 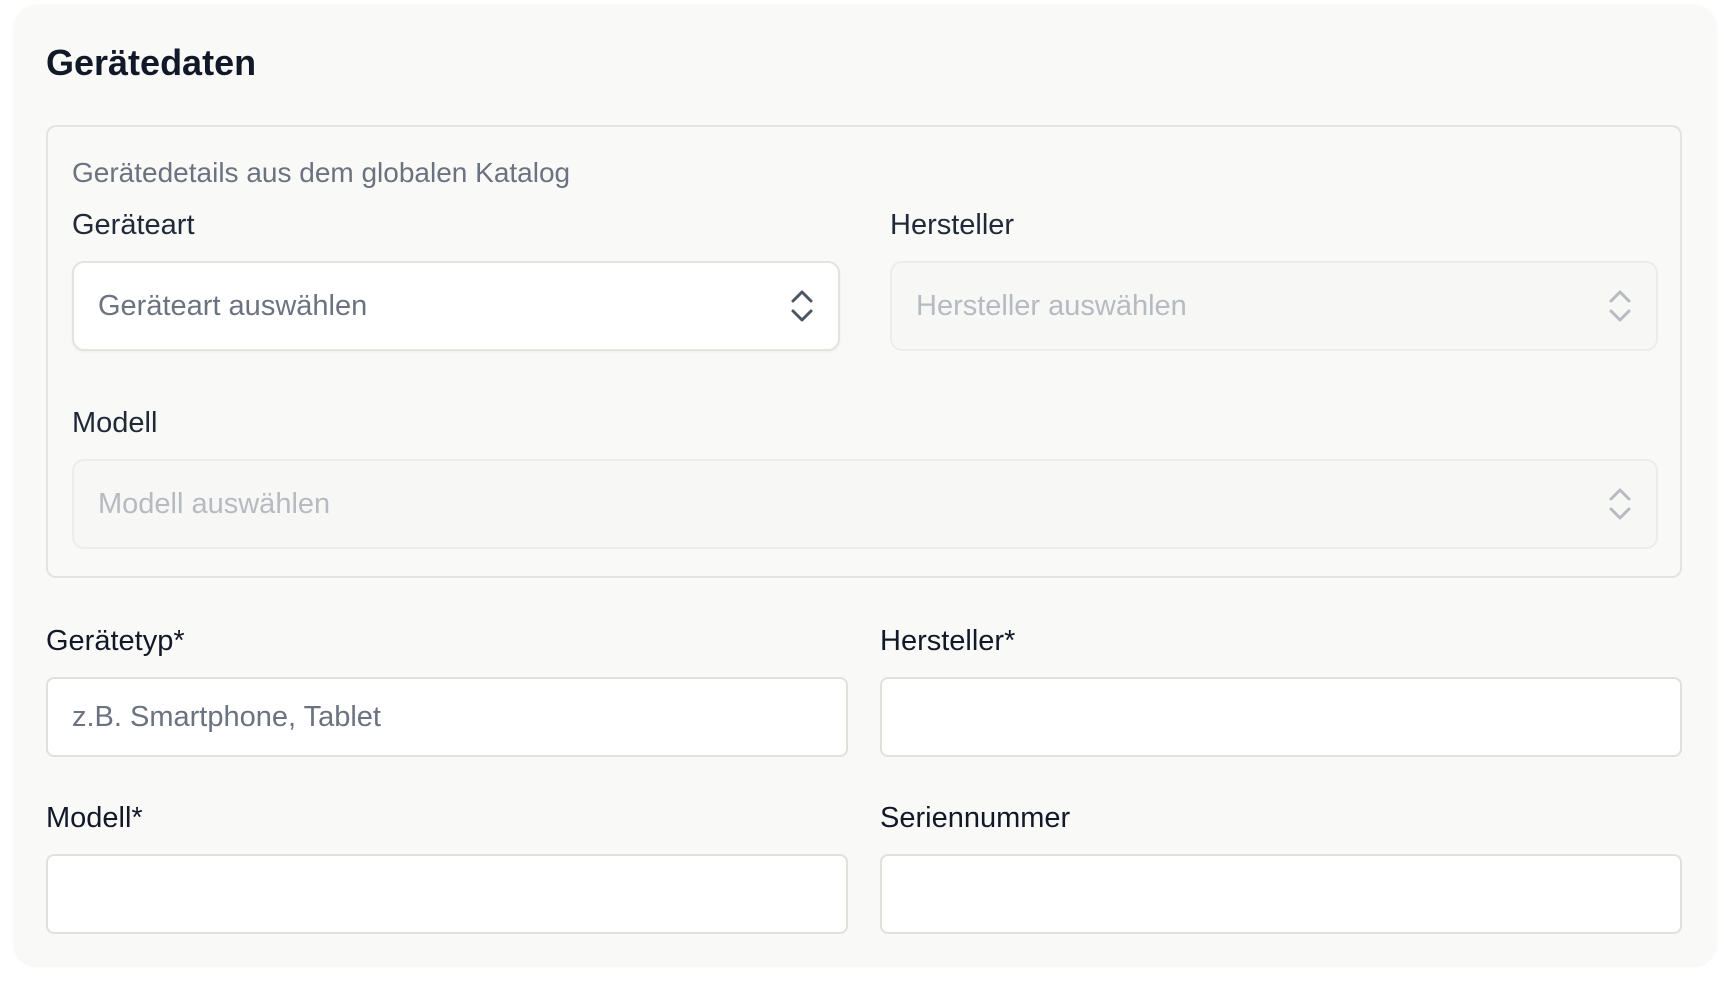 What do you see at coordinates (952, 225) in the screenshot?
I see `manufacturer-catalog-label: Hersteller` at bounding box center [952, 225].